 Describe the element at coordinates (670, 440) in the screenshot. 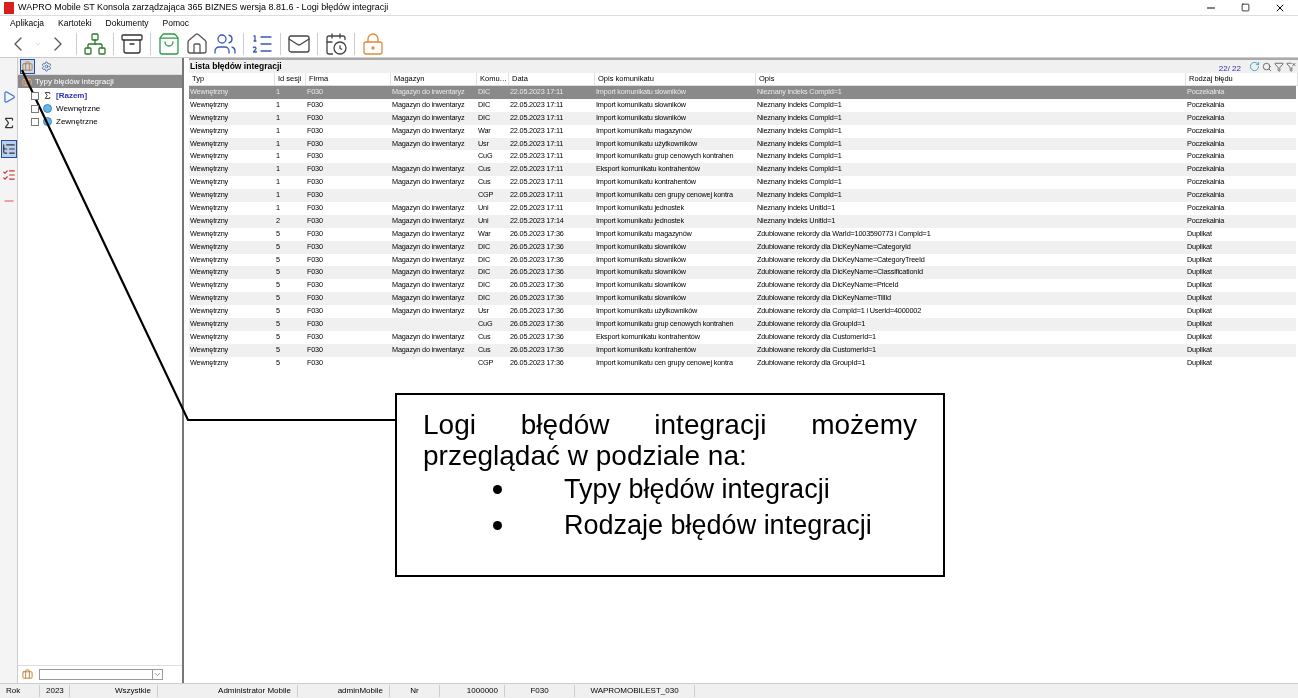

I see `callout-text: Logi błędów integracji możemy przeglądać w podziale na:` at that location.